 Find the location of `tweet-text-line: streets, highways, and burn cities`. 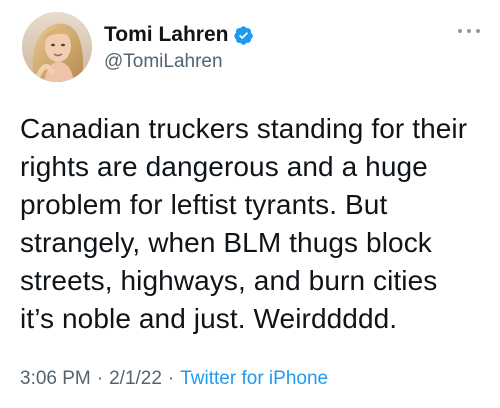

tweet-text-line: streets, highways, and burn cities is located at coordinates (229, 280).